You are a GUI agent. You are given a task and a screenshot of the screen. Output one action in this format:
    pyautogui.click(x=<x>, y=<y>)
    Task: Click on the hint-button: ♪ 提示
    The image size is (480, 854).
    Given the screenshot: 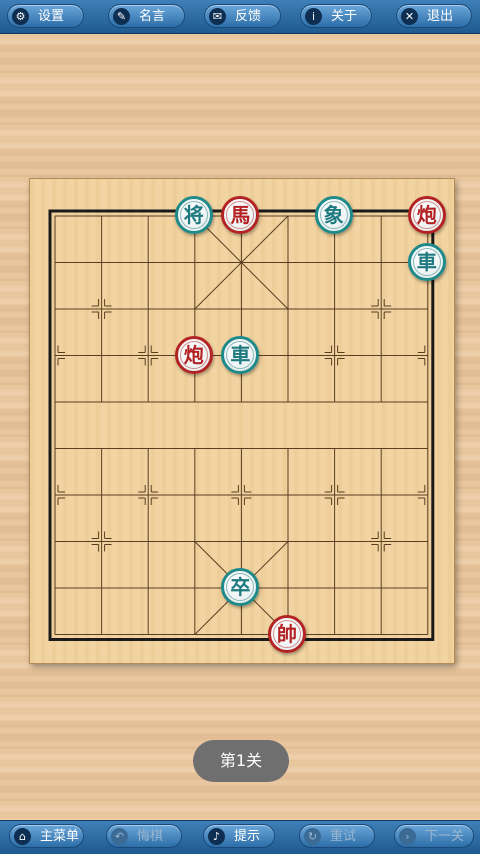 What is the action you would take?
    pyautogui.click(x=239, y=836)
    